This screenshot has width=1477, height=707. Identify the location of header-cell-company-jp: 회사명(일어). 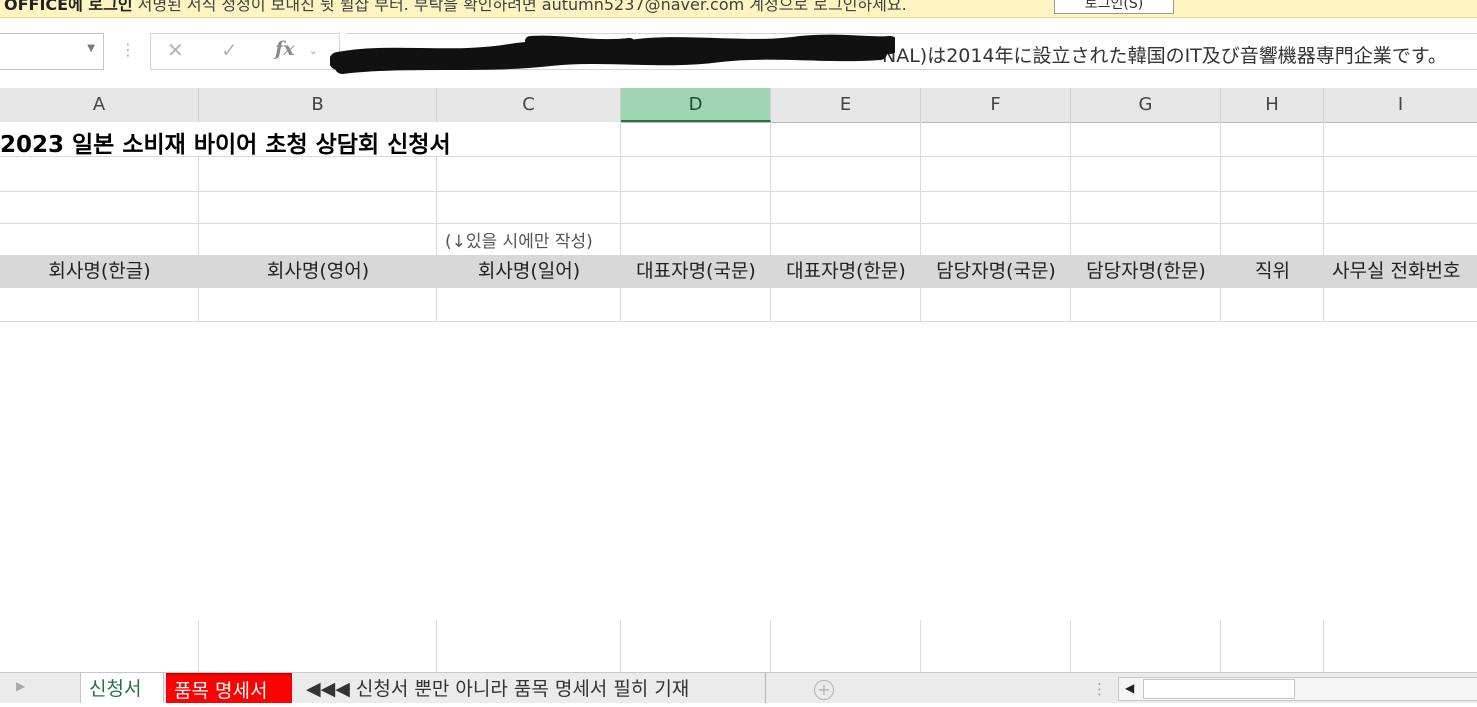
(529, 271).